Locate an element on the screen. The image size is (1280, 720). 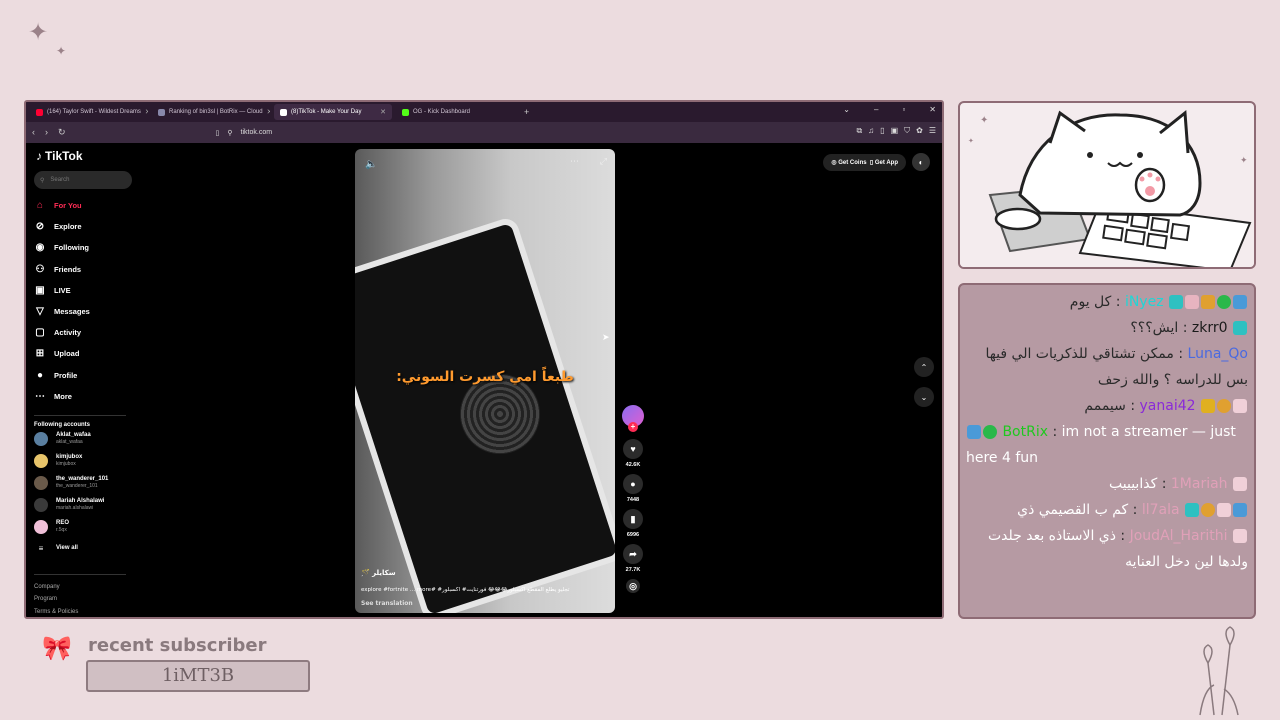
bookmark-icon: ▯ is located at coordinates (218, 133).